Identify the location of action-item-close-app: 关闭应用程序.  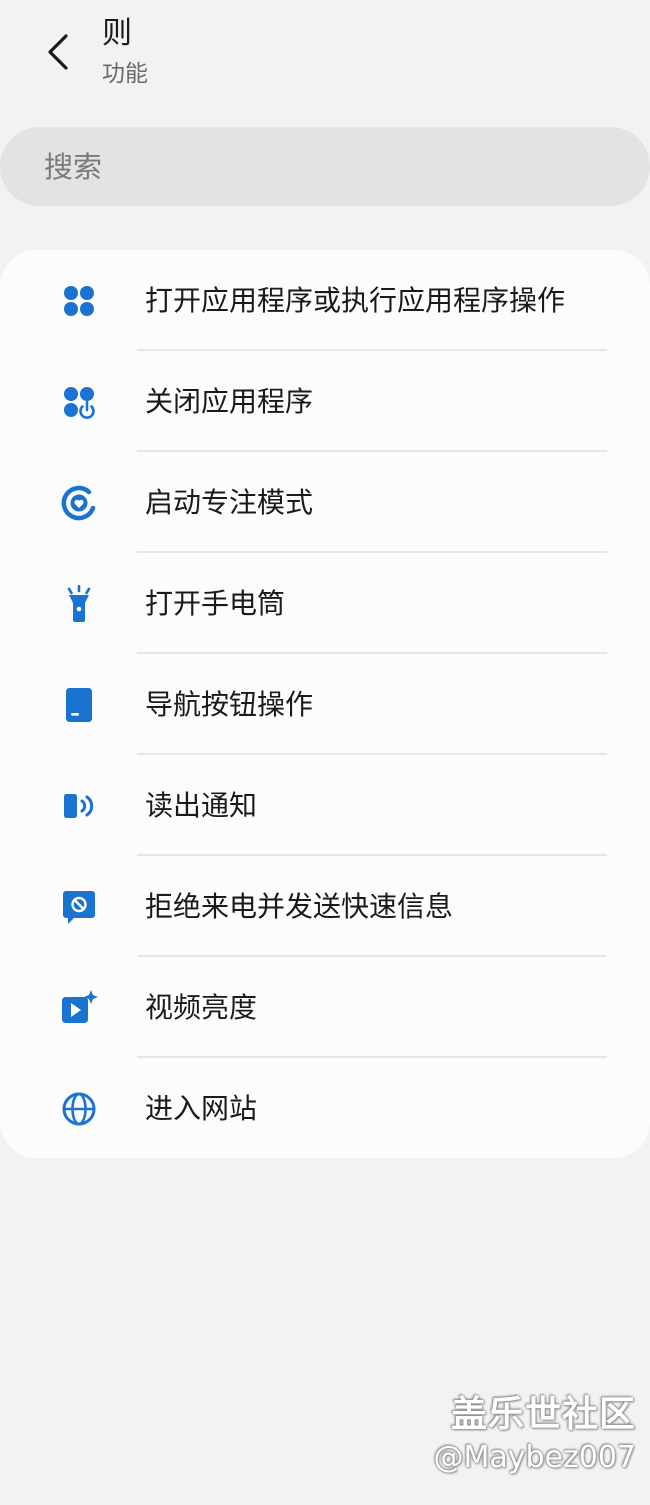
(325, 401).